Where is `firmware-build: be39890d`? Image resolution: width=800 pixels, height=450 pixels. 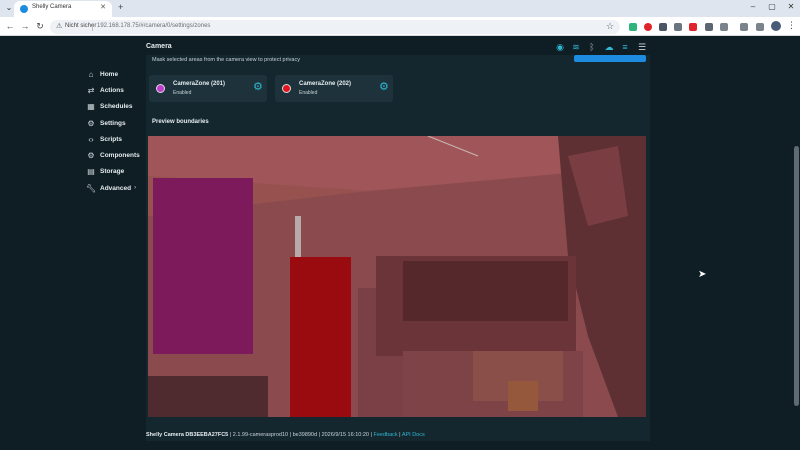 firmware-build: be39890d is located at coordinates (305, 435).